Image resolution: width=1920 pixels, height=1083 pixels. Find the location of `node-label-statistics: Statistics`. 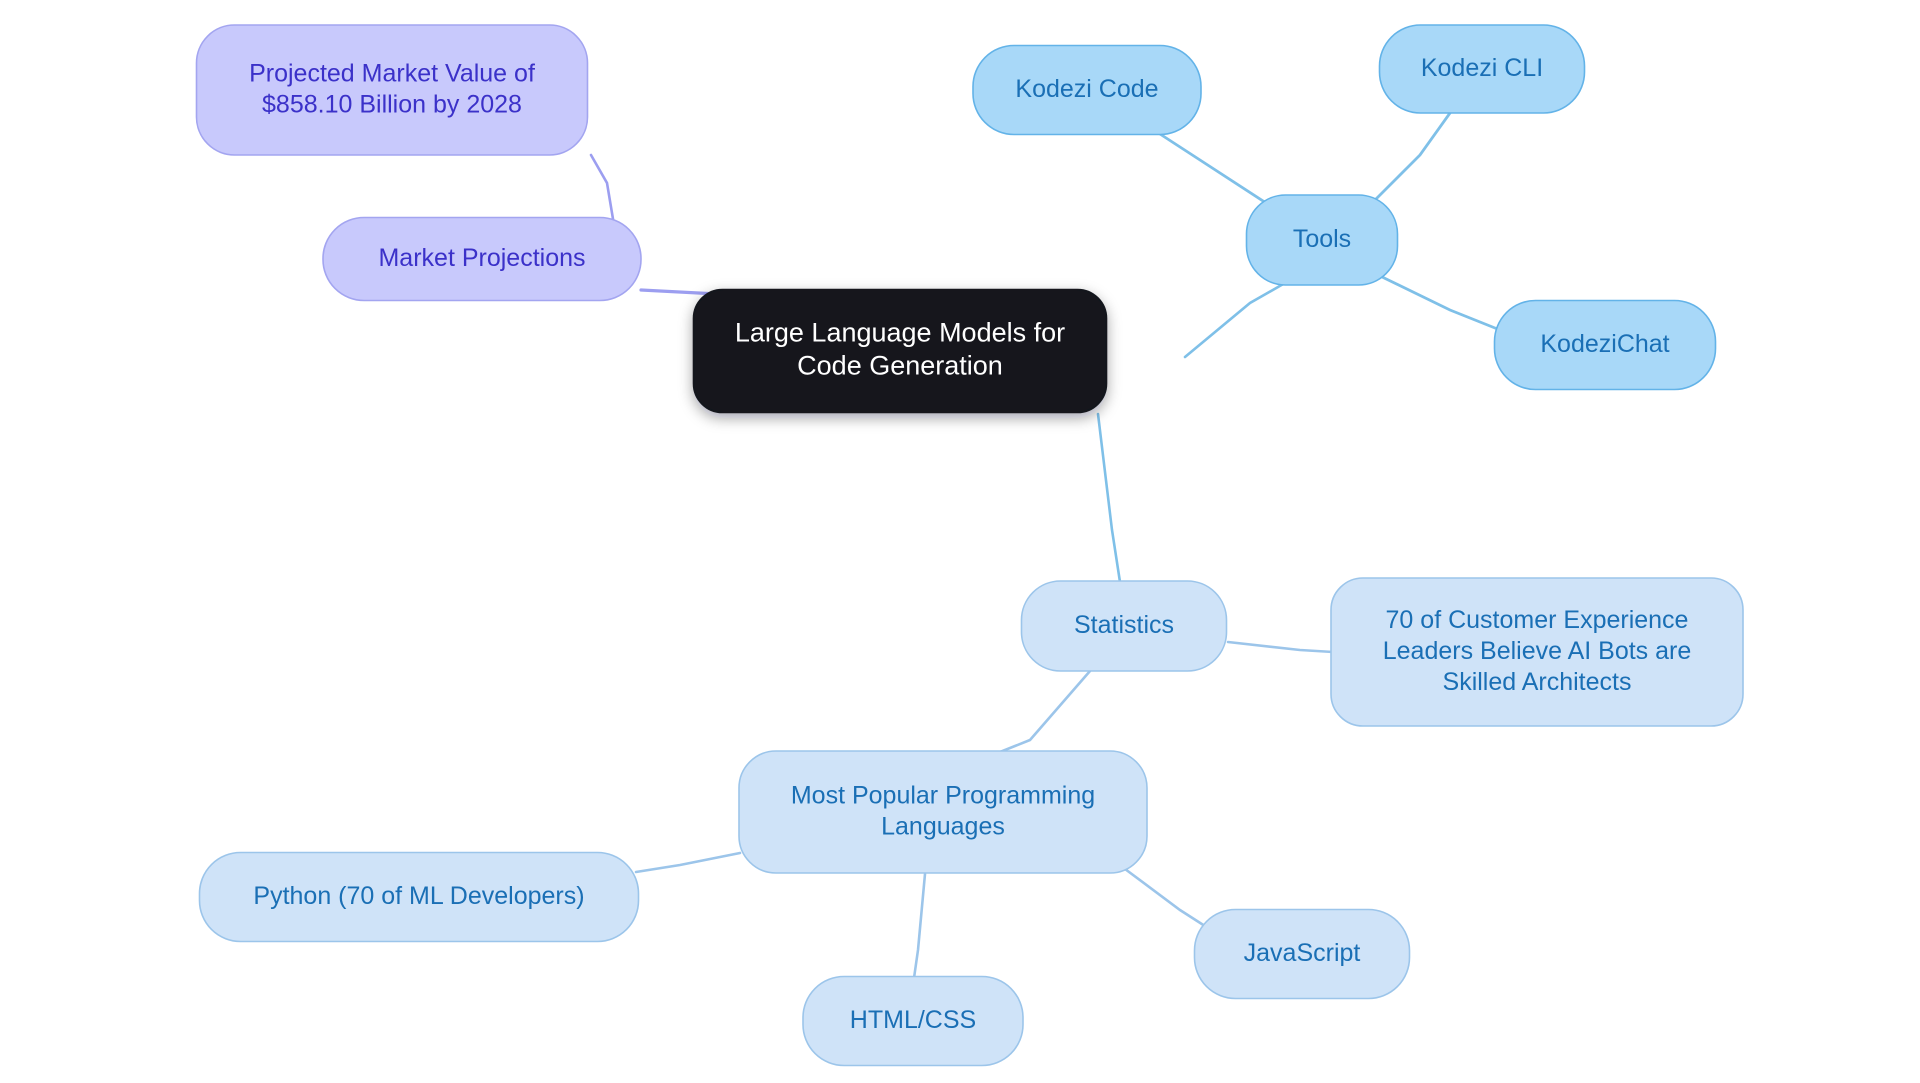

node-label-statistics: Statistics is located at coordinates (1124, 625).